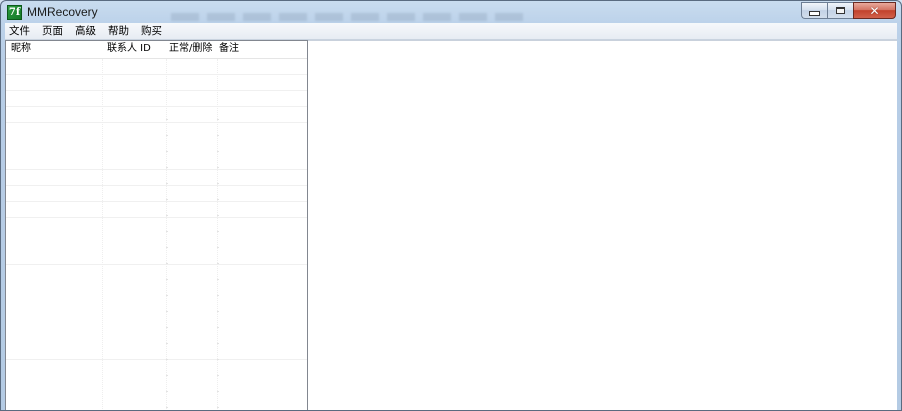  What do you see at coordinates (85, 31) in the screenshot?
I see `menu-advanced: 高级` at bounding box center [85, 31].